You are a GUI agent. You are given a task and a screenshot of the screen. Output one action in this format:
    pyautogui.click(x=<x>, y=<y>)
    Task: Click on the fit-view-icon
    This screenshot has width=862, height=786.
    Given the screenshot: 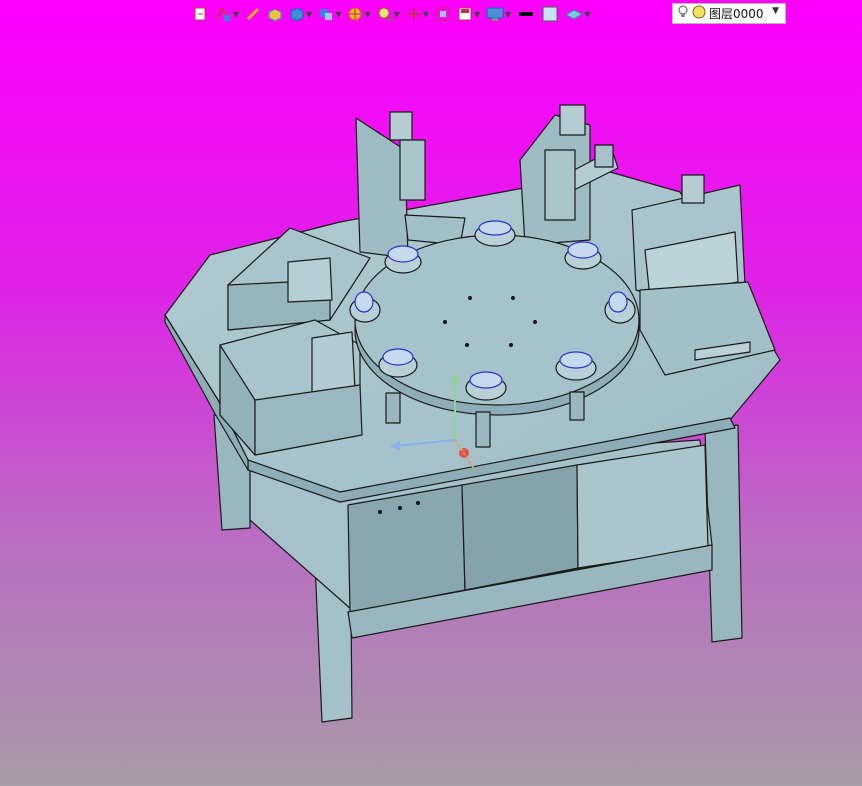 What is the action you would take?
    pyautogui.click(x=443, y=14)
    